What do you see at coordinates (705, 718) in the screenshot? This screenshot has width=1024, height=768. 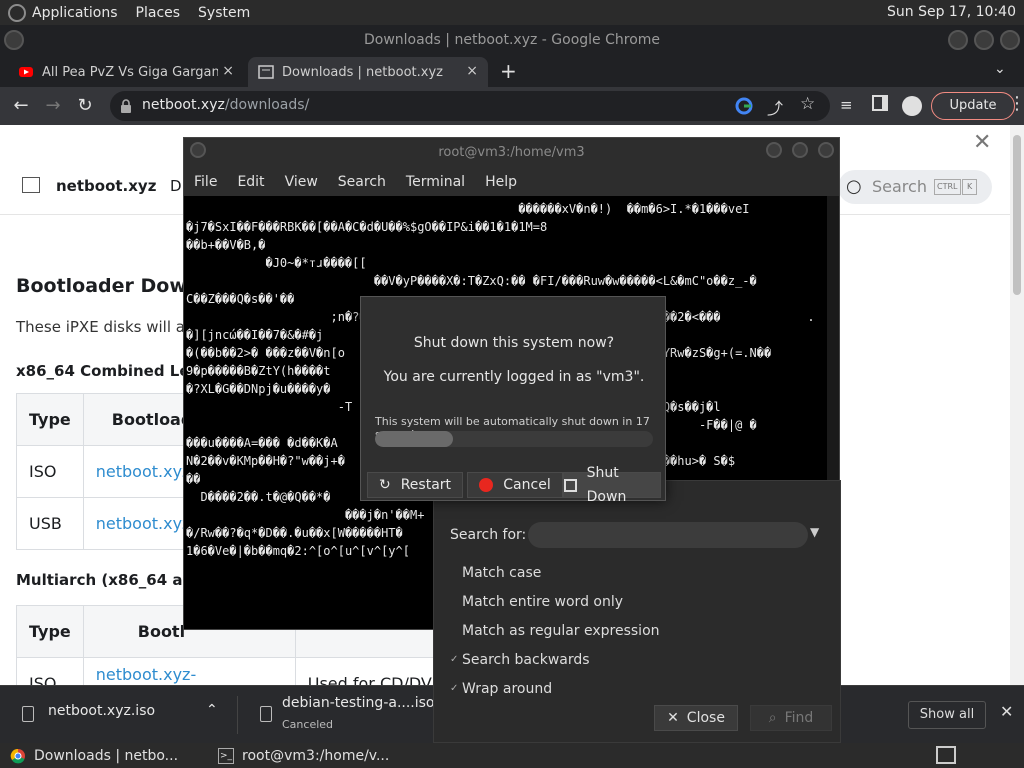 I see `close-label: Close` at bounding box center [705, 718].